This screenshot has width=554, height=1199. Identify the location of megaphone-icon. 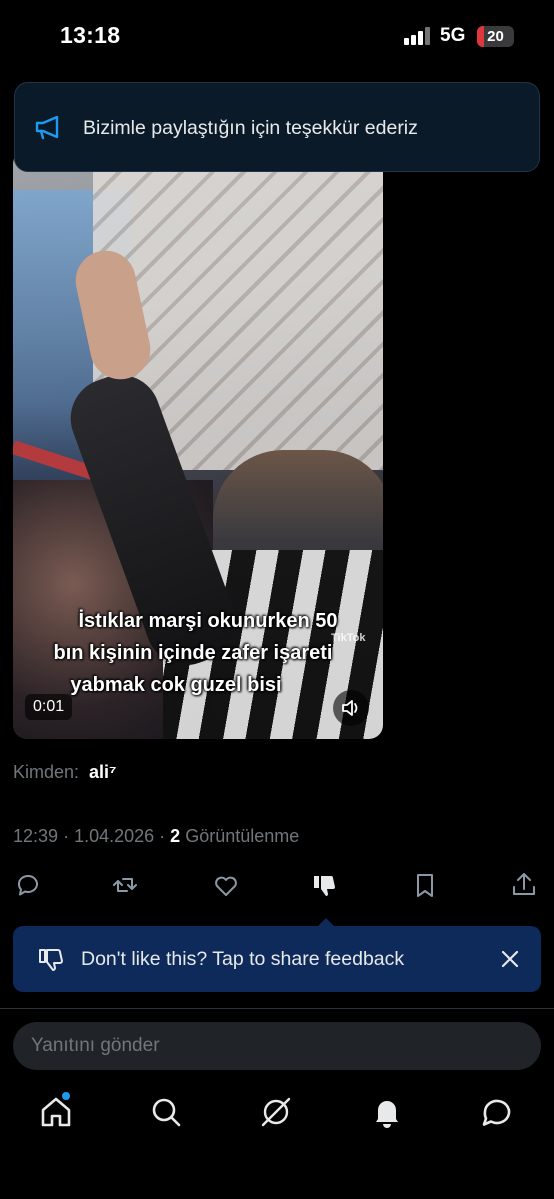
(47, 127).